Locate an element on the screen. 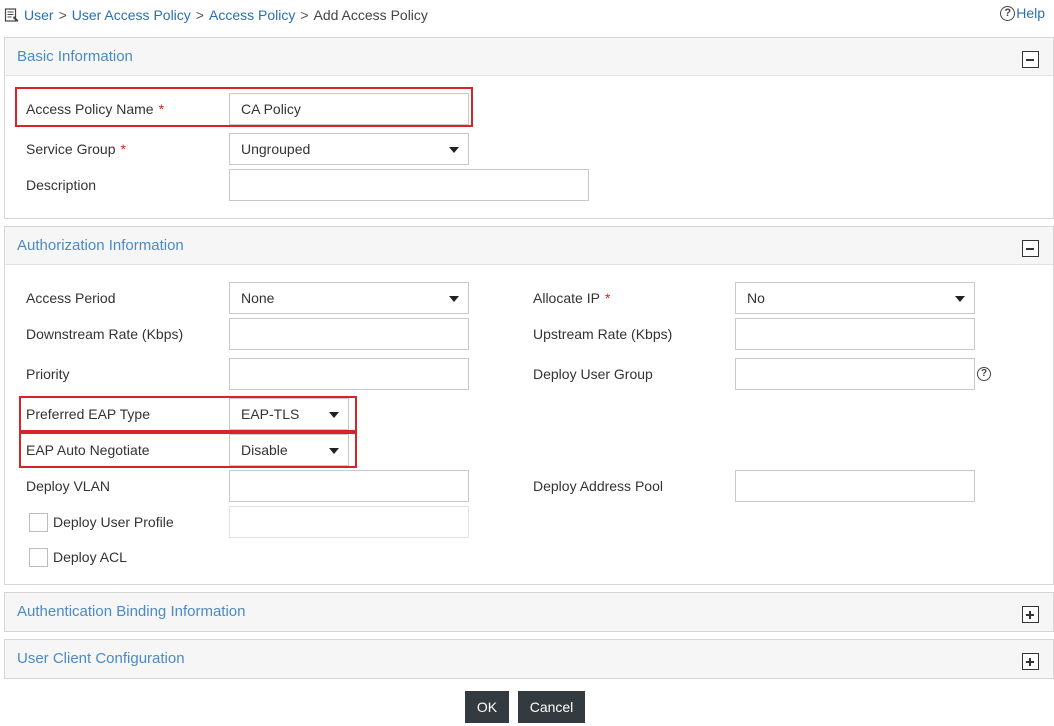 This screenshot has width=1054, height=726. ok-button: OK is located at coordinates (487, 707).